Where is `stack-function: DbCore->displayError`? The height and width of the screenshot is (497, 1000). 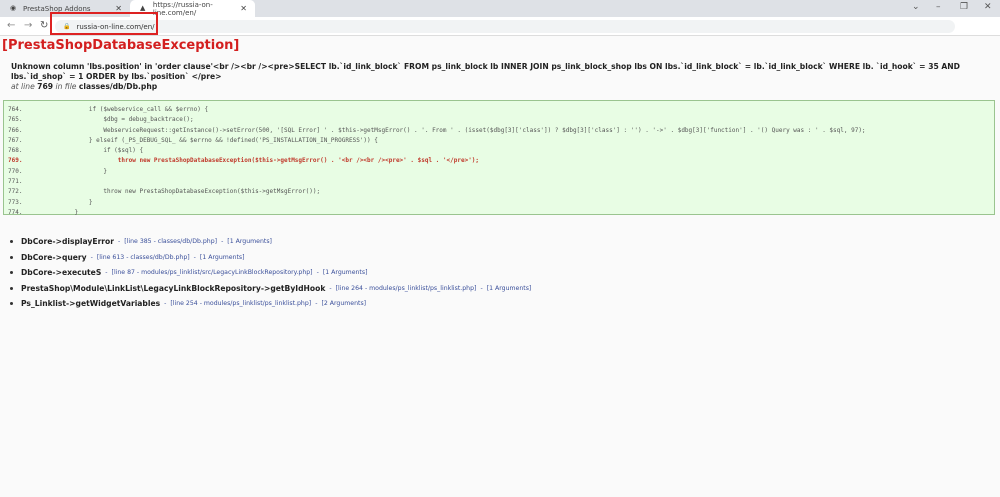 stack-function: DbCore->displayError is located at coordinates (68, 242).